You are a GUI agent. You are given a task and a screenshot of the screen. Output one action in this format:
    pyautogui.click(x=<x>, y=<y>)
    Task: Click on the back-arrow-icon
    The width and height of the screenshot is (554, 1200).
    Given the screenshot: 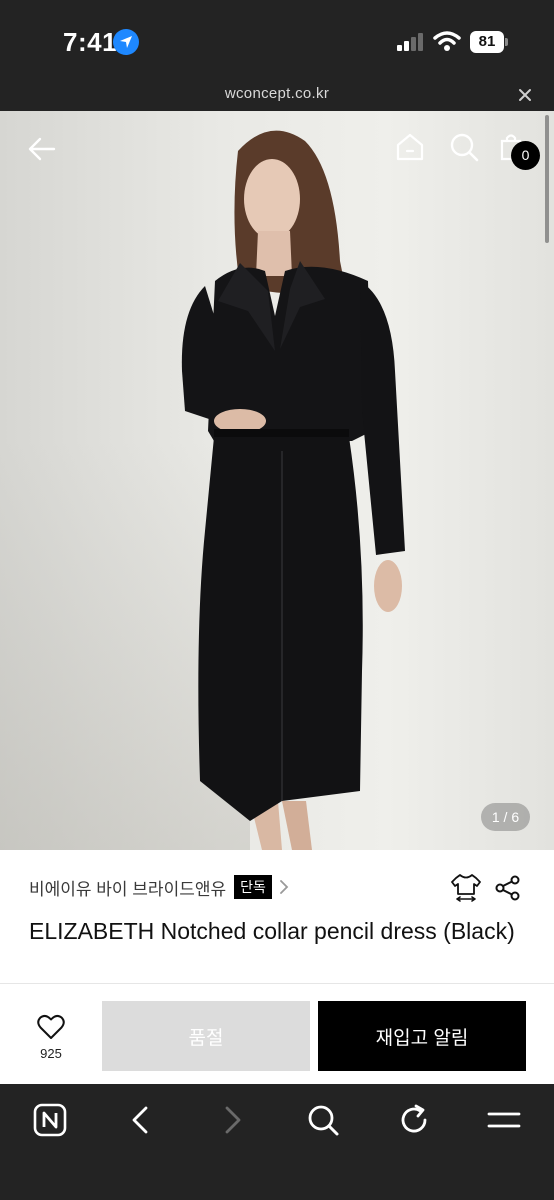 What is the action you would take?
    pyautogui.click(x=42, y=149)
    